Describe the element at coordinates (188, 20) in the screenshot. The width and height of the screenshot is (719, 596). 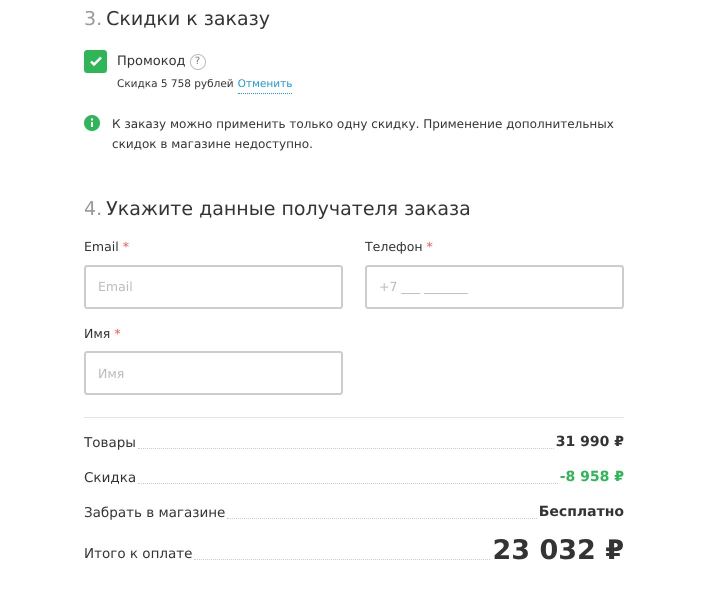
I see `section-title: Скидки к заказу` at that location.